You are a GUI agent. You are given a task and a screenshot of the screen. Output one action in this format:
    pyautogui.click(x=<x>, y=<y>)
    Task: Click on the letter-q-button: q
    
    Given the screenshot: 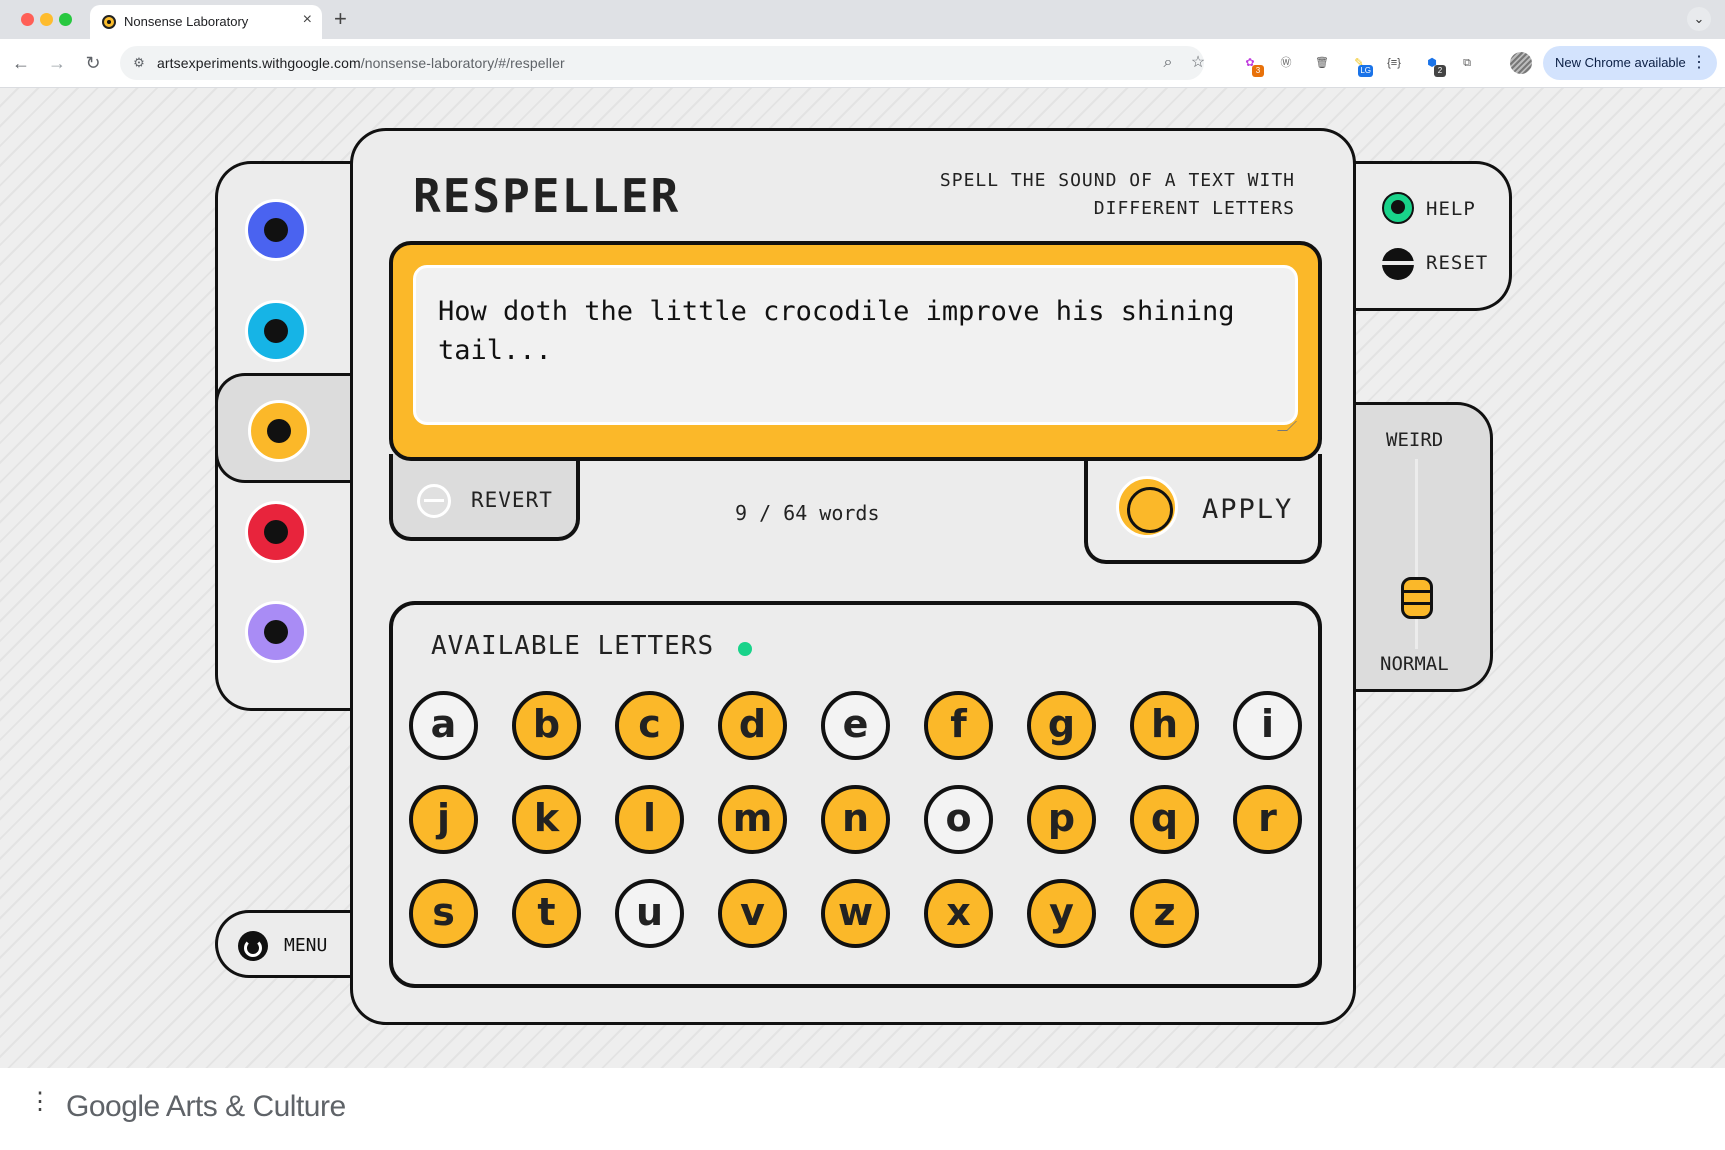 What is the action you would take?
    pyautogui.click(x=1164, y=819)
    